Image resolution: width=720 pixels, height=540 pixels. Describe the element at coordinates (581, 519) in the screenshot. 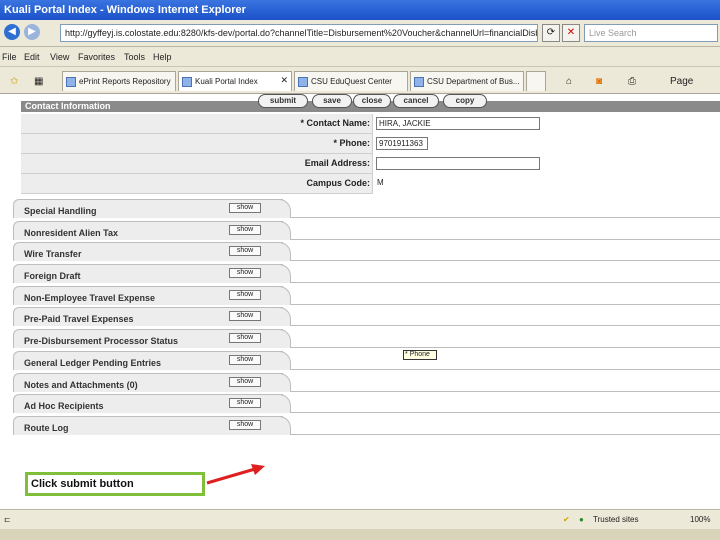

I see `trusted-sites-icon: ●` at that location.